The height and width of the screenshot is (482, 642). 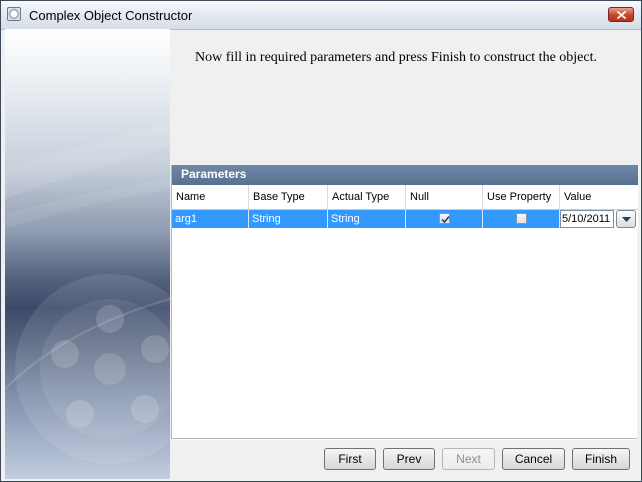 I want to click on first-button: First, so click(x=350, y=459).